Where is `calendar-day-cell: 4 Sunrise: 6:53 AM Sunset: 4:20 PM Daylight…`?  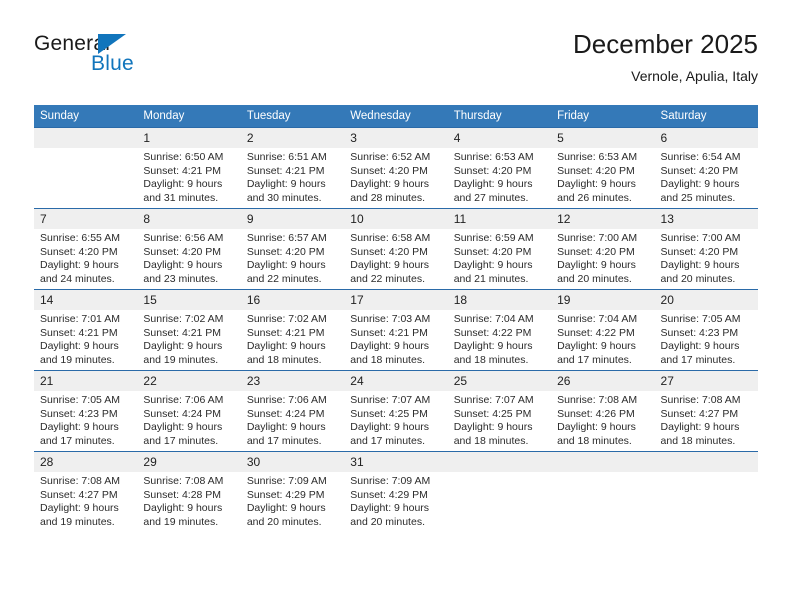
calendar-day-cell: 4 Sunrise: 6:53 AM Sunset: 4:20 PM Daylight… is located at coordinates (499, 168).